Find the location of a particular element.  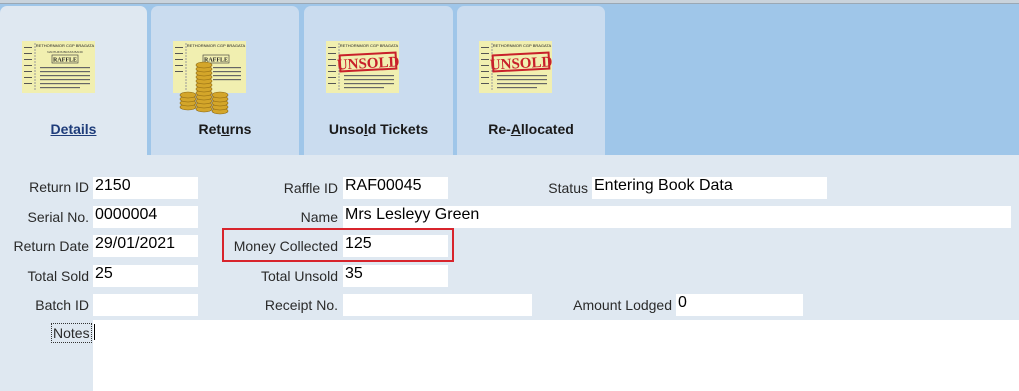

ticket-sub-text: NANTHINS BRASS BAND is located at coordinates (65, 52).